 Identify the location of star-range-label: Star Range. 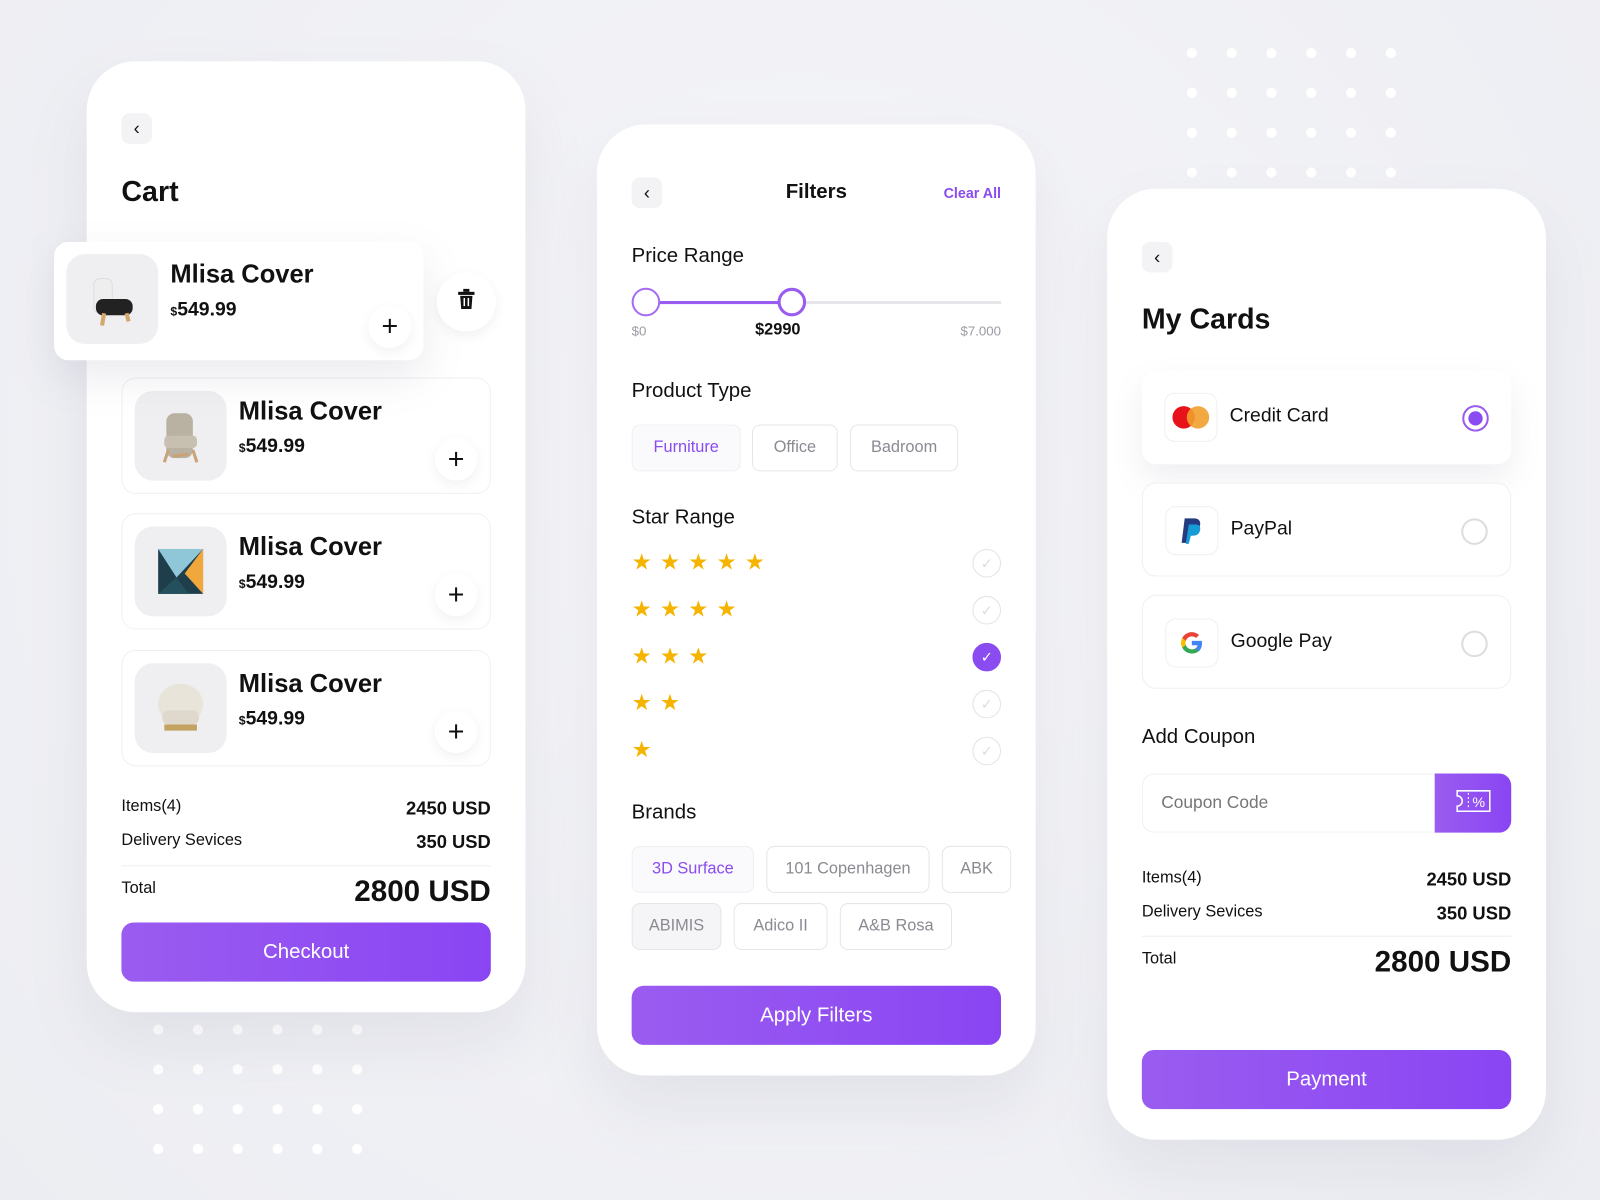
(683, 517).